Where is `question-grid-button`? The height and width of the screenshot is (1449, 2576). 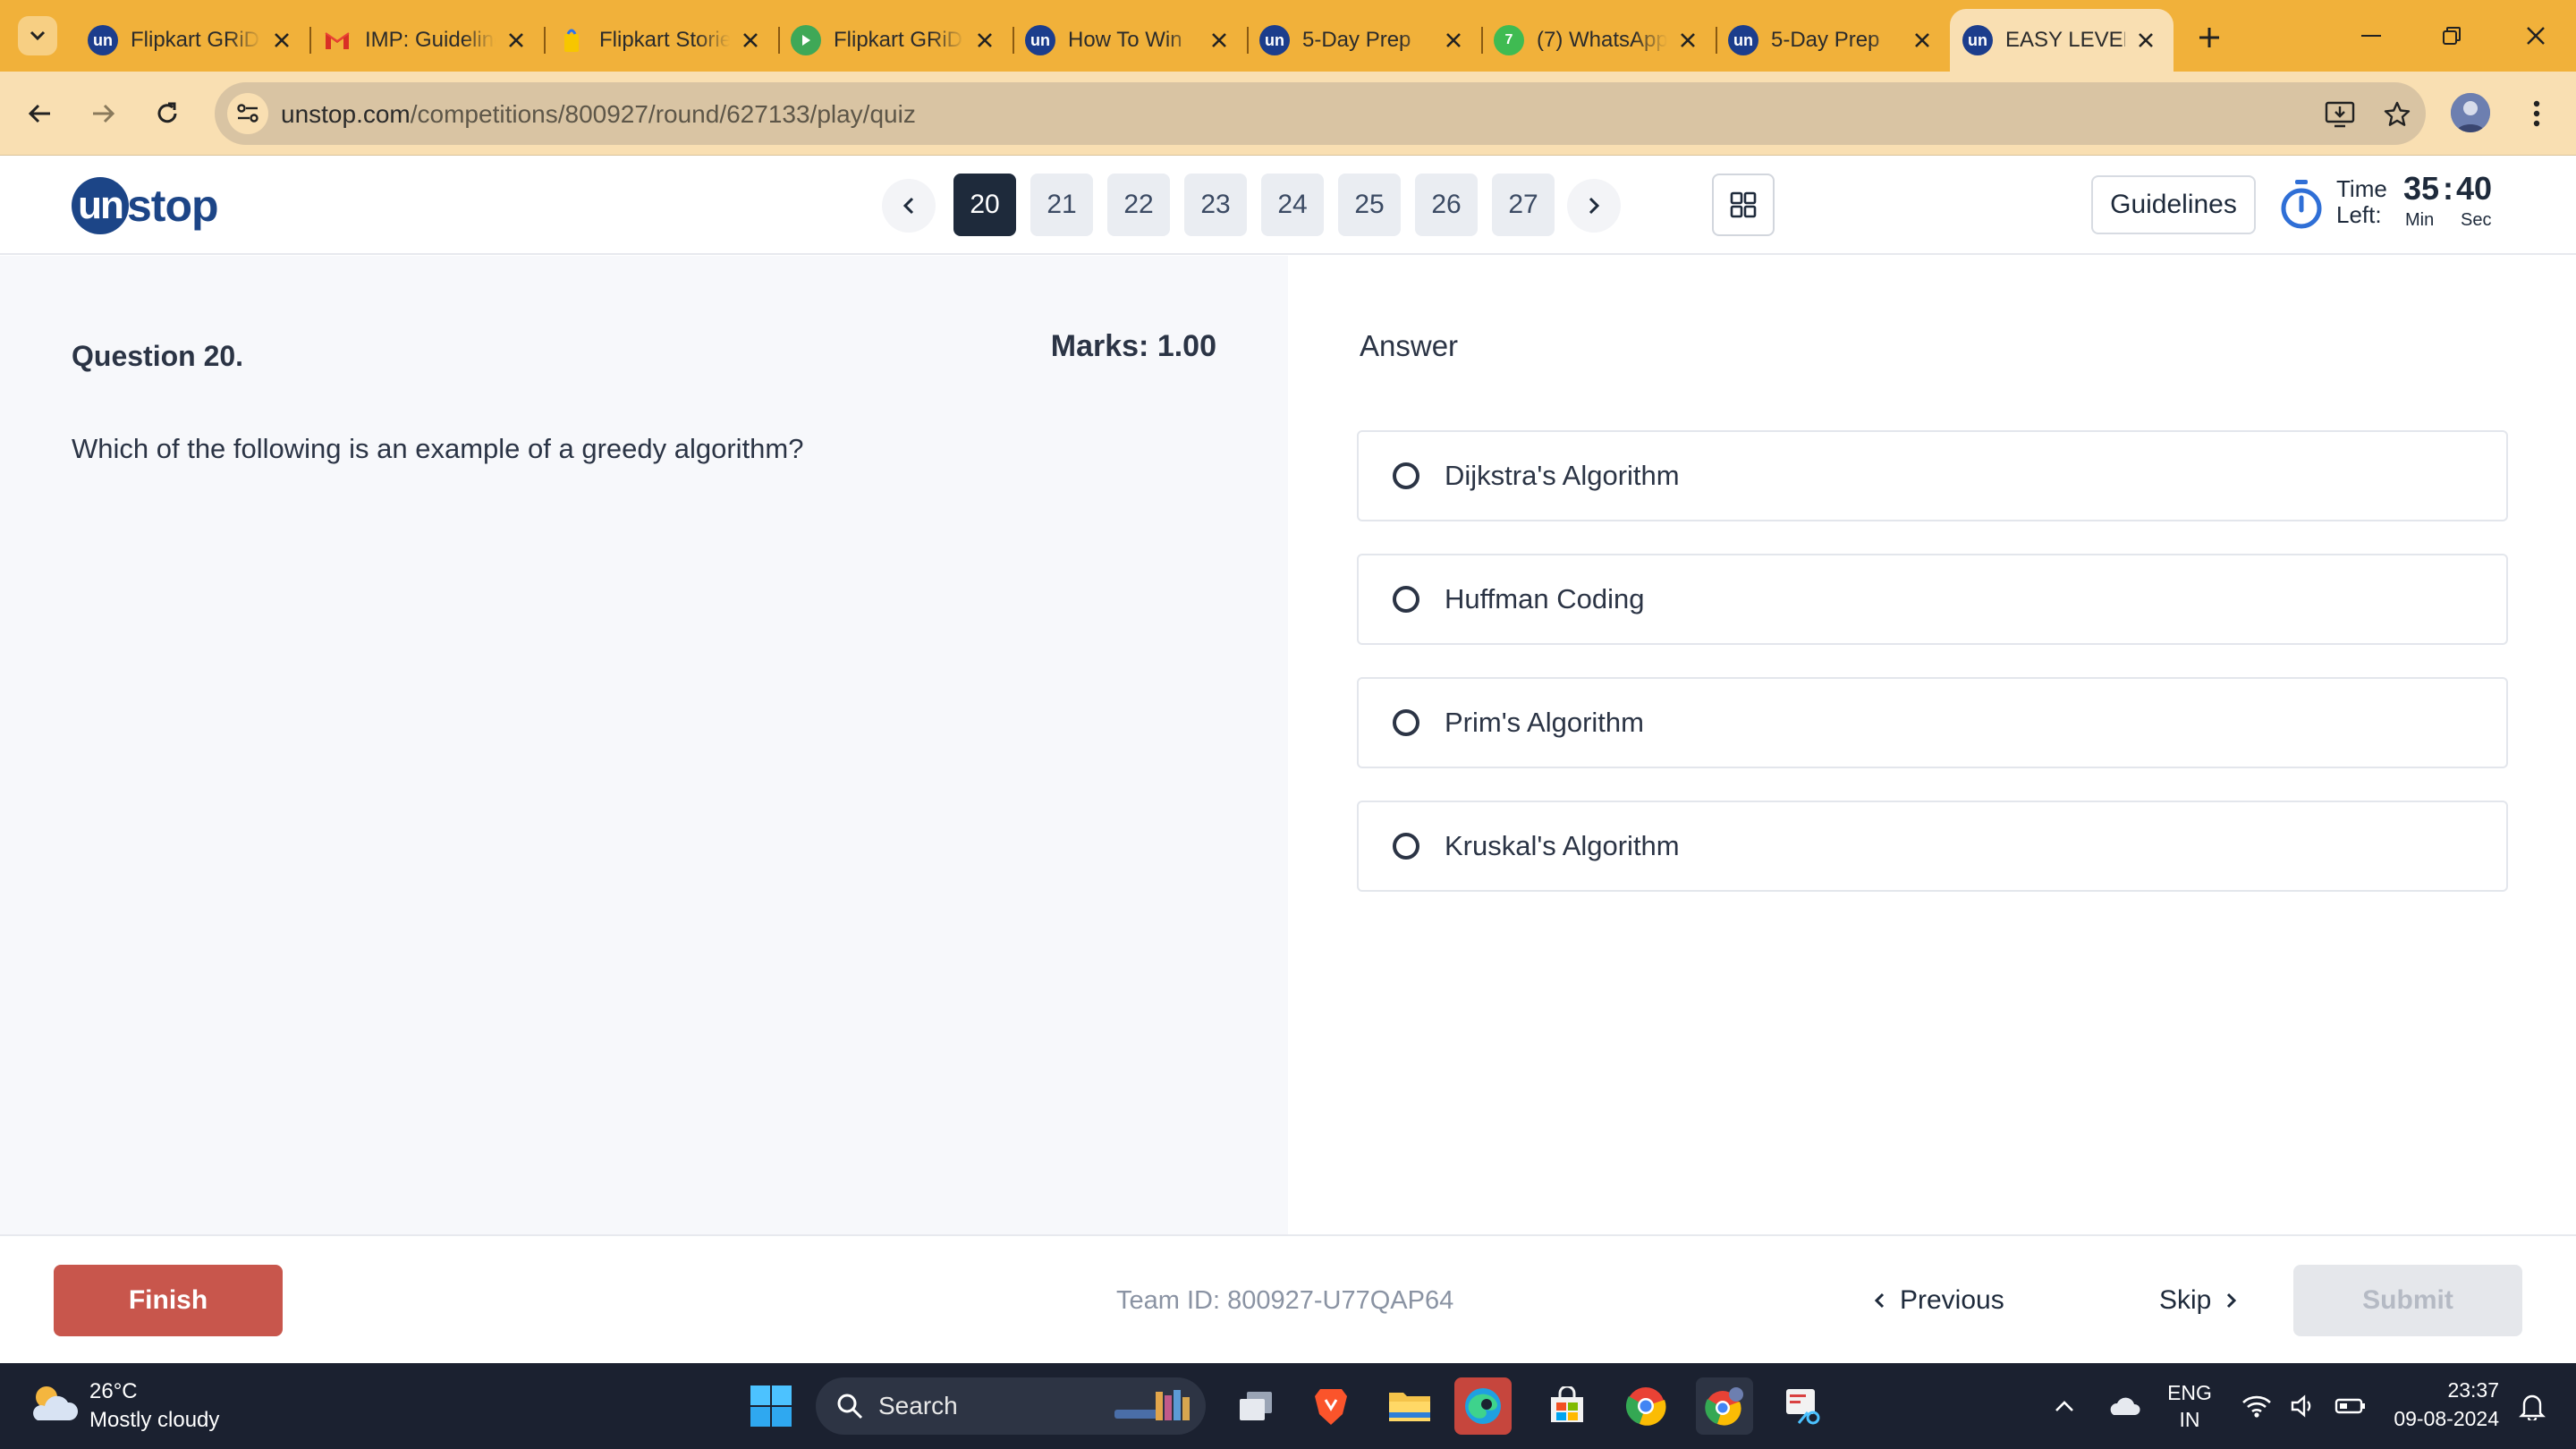
question-grid-button is located at coordinates (1743, 205).